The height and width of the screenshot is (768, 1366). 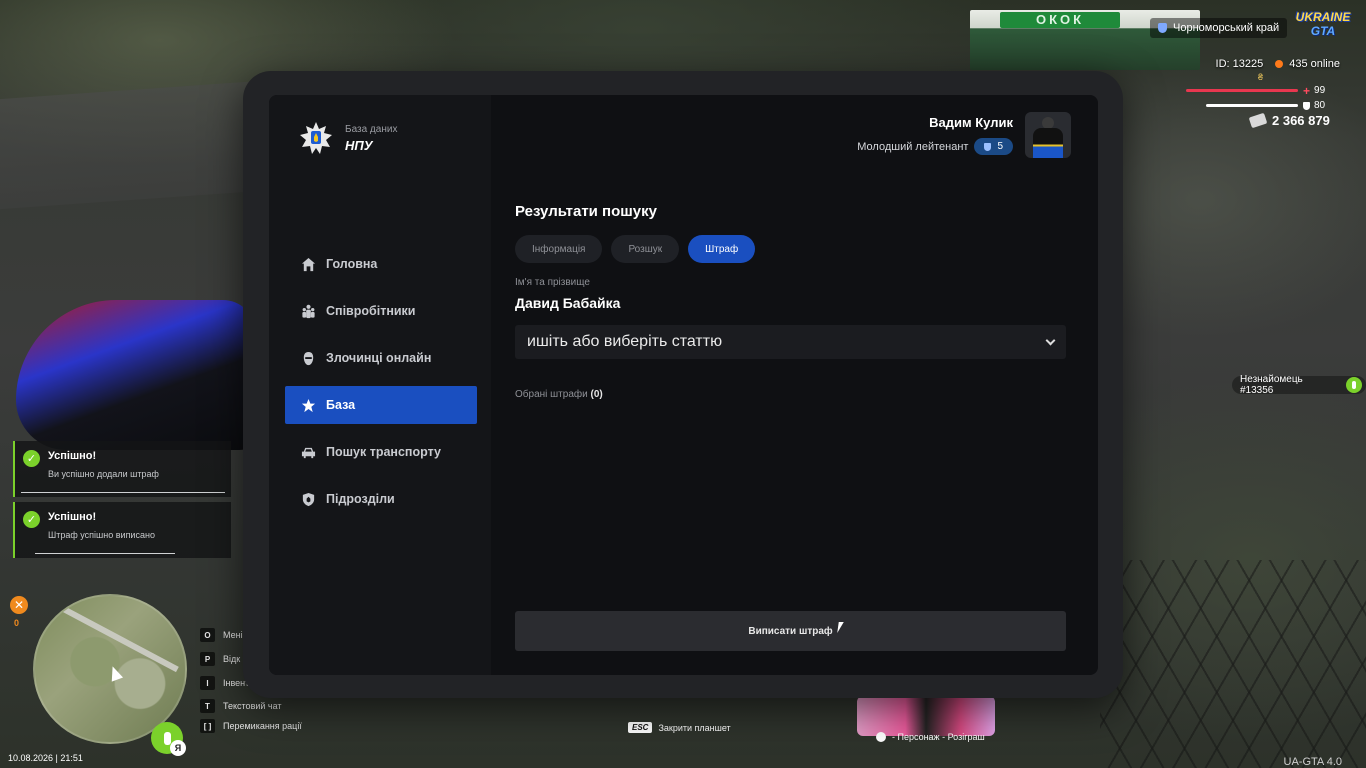 I want to click on sidebar-item-label: Пошук транспорту, so click(x=383, y=452).